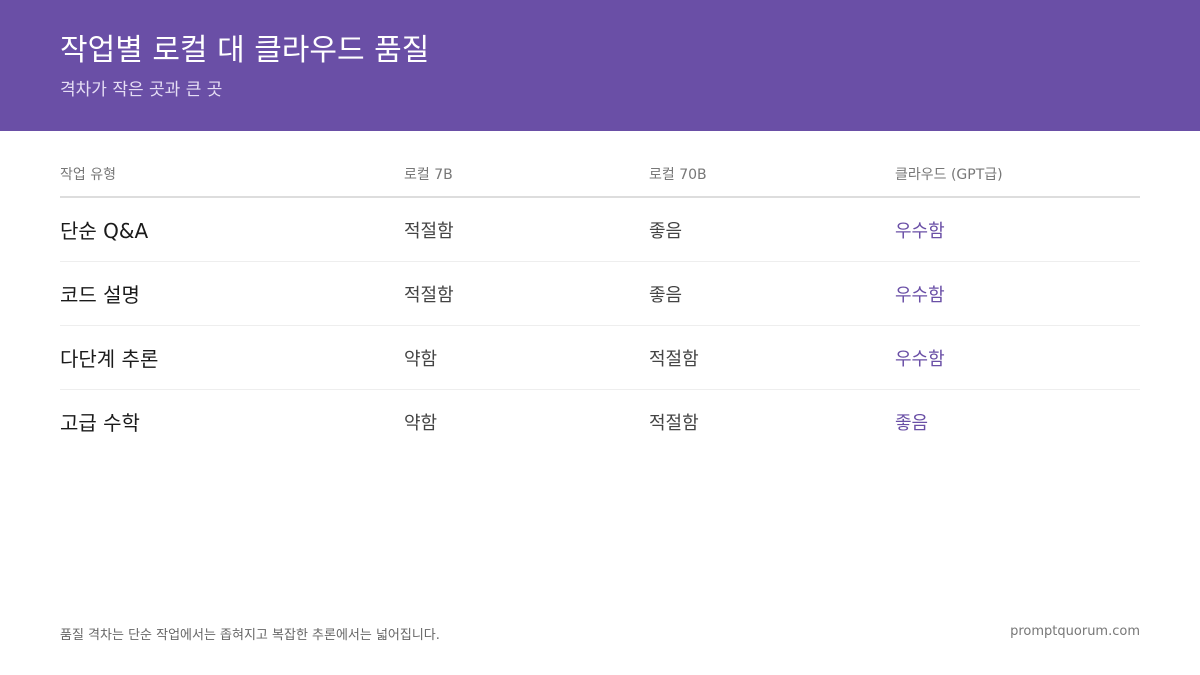 This screenshot has height=675, width=1200. Describe the element at coordinates (109, 359) in the screenshot. I see `task-type-cell: 다단계 추론` at that location.